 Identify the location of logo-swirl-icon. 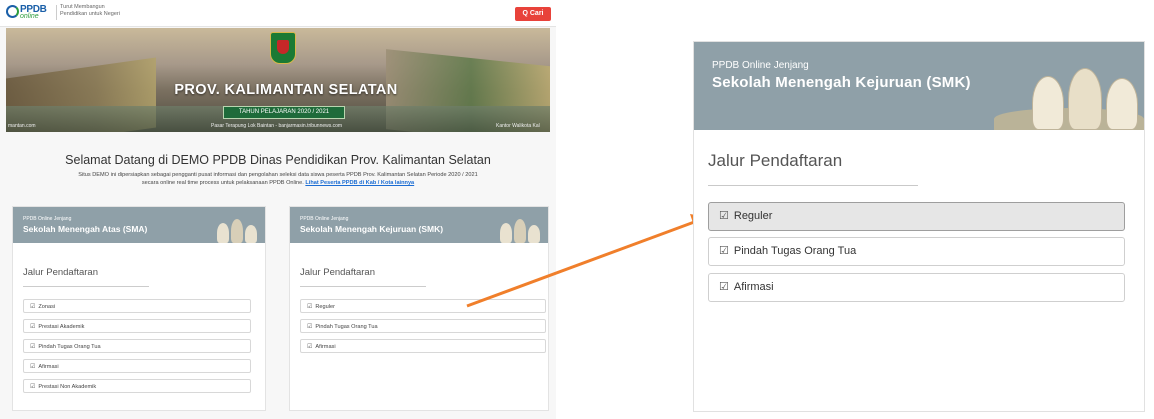
(12, 11).